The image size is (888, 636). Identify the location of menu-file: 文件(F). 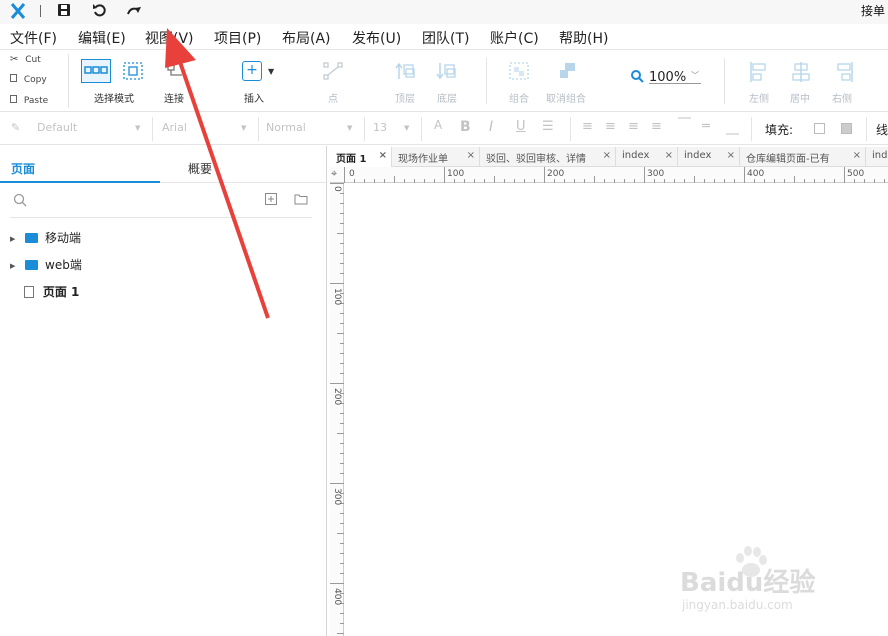
(33, 38).